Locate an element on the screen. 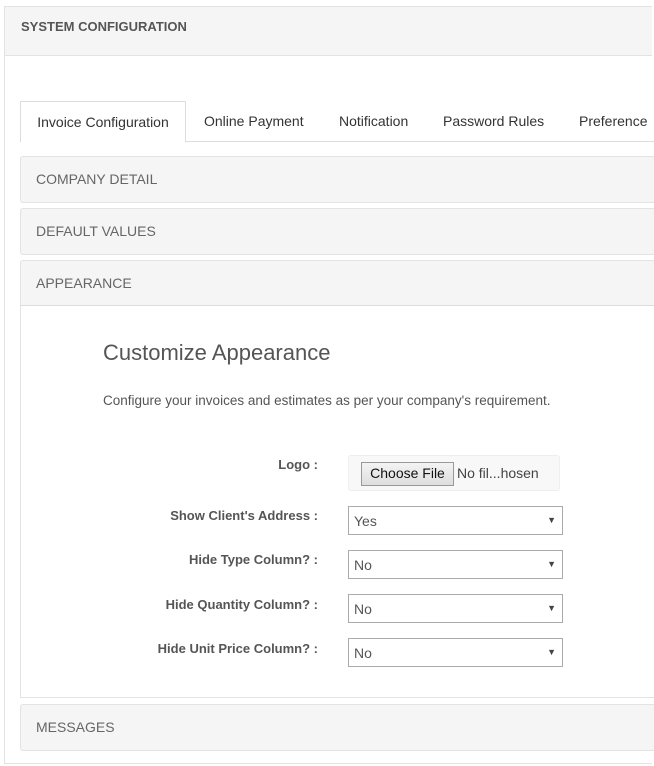 The width and height of the screenshot is (654, 766). select-value: Yes is located at coordinates (365, 521).